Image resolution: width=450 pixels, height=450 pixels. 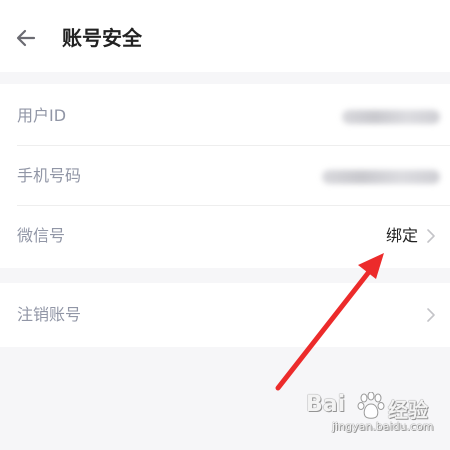 I want to click on cancel-account-row: 注销账号, so click(x=225, y=315).